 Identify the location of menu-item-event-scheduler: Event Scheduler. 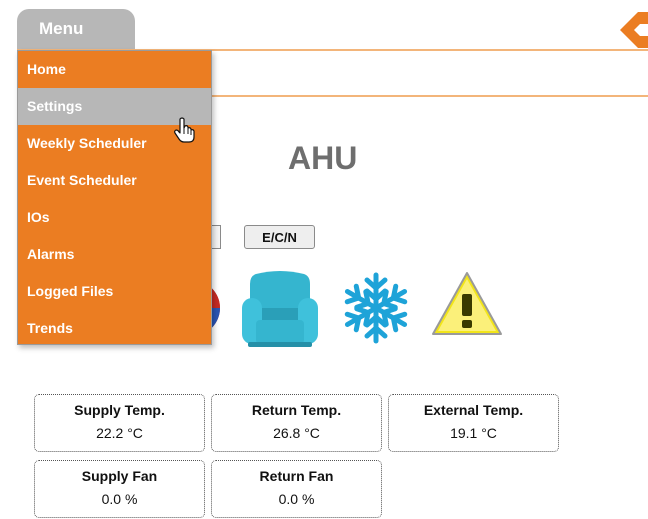
(114, 180).